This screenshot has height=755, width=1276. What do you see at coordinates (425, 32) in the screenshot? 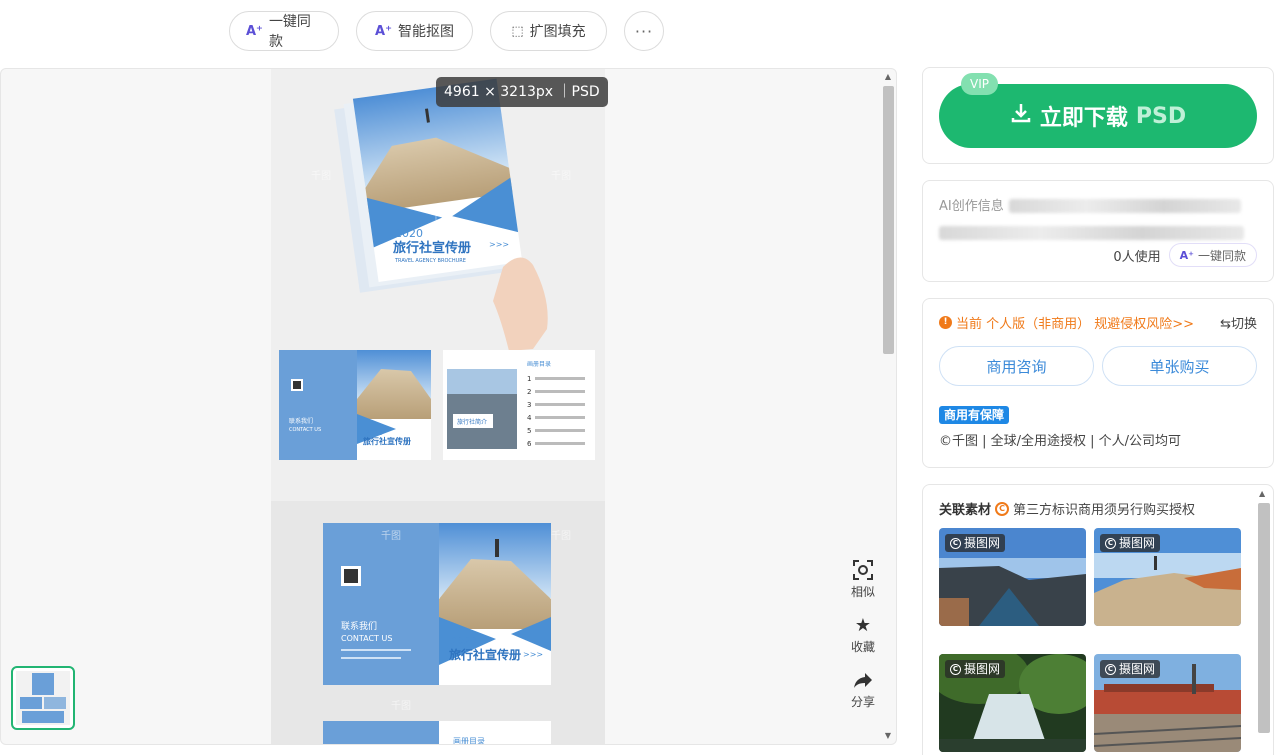
I see `smart-cutout-label: 智能抠图` at bounding box center [425, 32].